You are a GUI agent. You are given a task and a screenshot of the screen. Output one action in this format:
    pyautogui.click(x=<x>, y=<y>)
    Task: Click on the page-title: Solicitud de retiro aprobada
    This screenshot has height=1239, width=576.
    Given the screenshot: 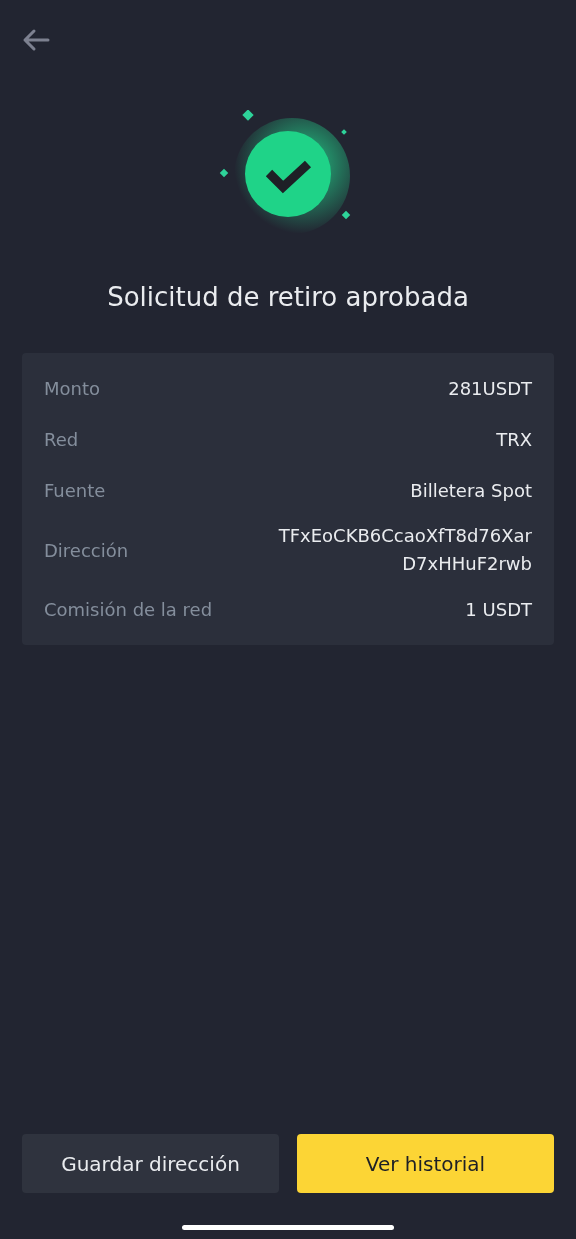 What is the action you would take?
    pyautogui.click(x=288, y=297)
    